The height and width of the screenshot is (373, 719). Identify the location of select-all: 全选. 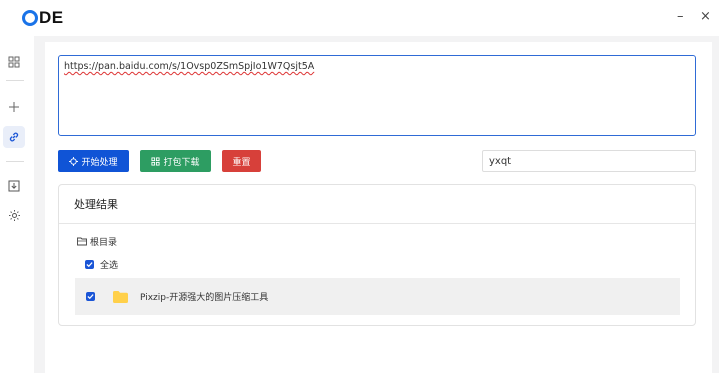
(101, 264).